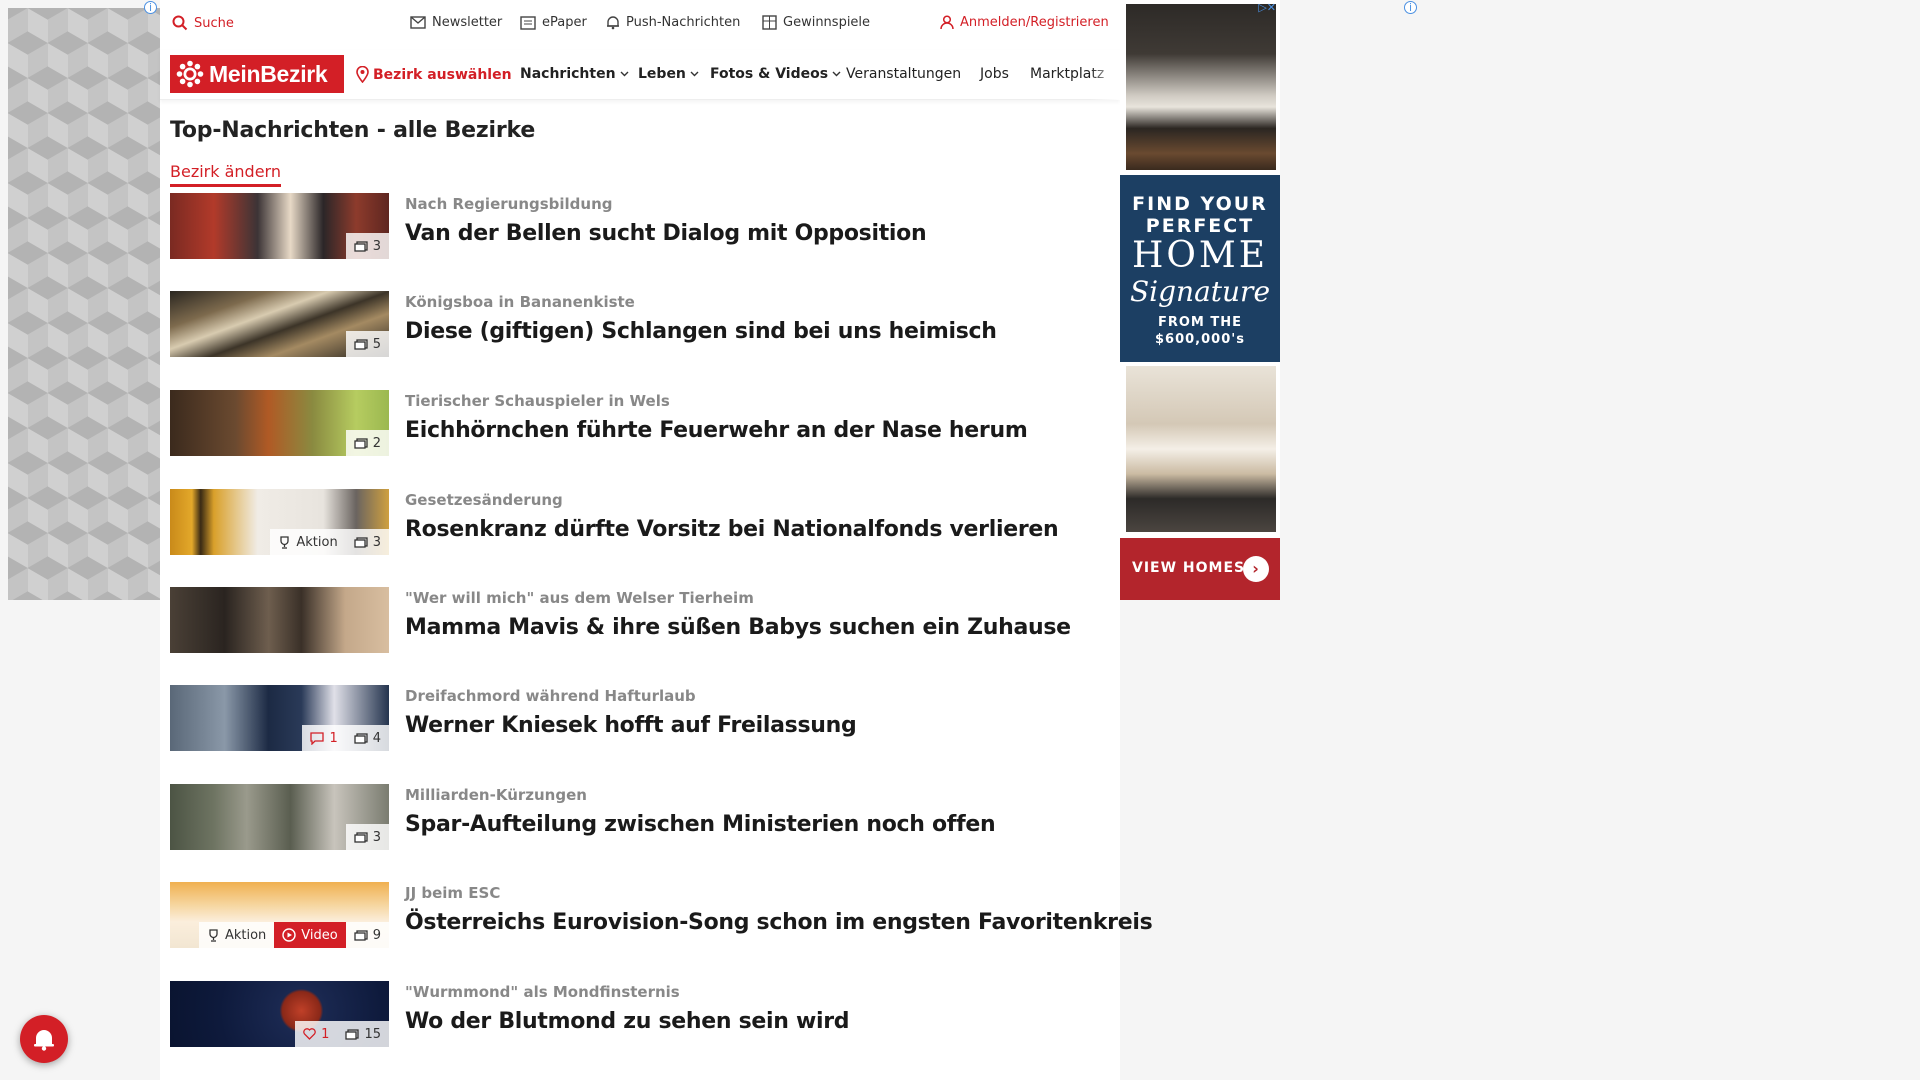 This screenshot has height=1080, width=1920. What do you see at coordinates (509, 204) in the screenshot?
I see `article-kicker: Nach Regierungsbildung` at bounding box center [509, 204].